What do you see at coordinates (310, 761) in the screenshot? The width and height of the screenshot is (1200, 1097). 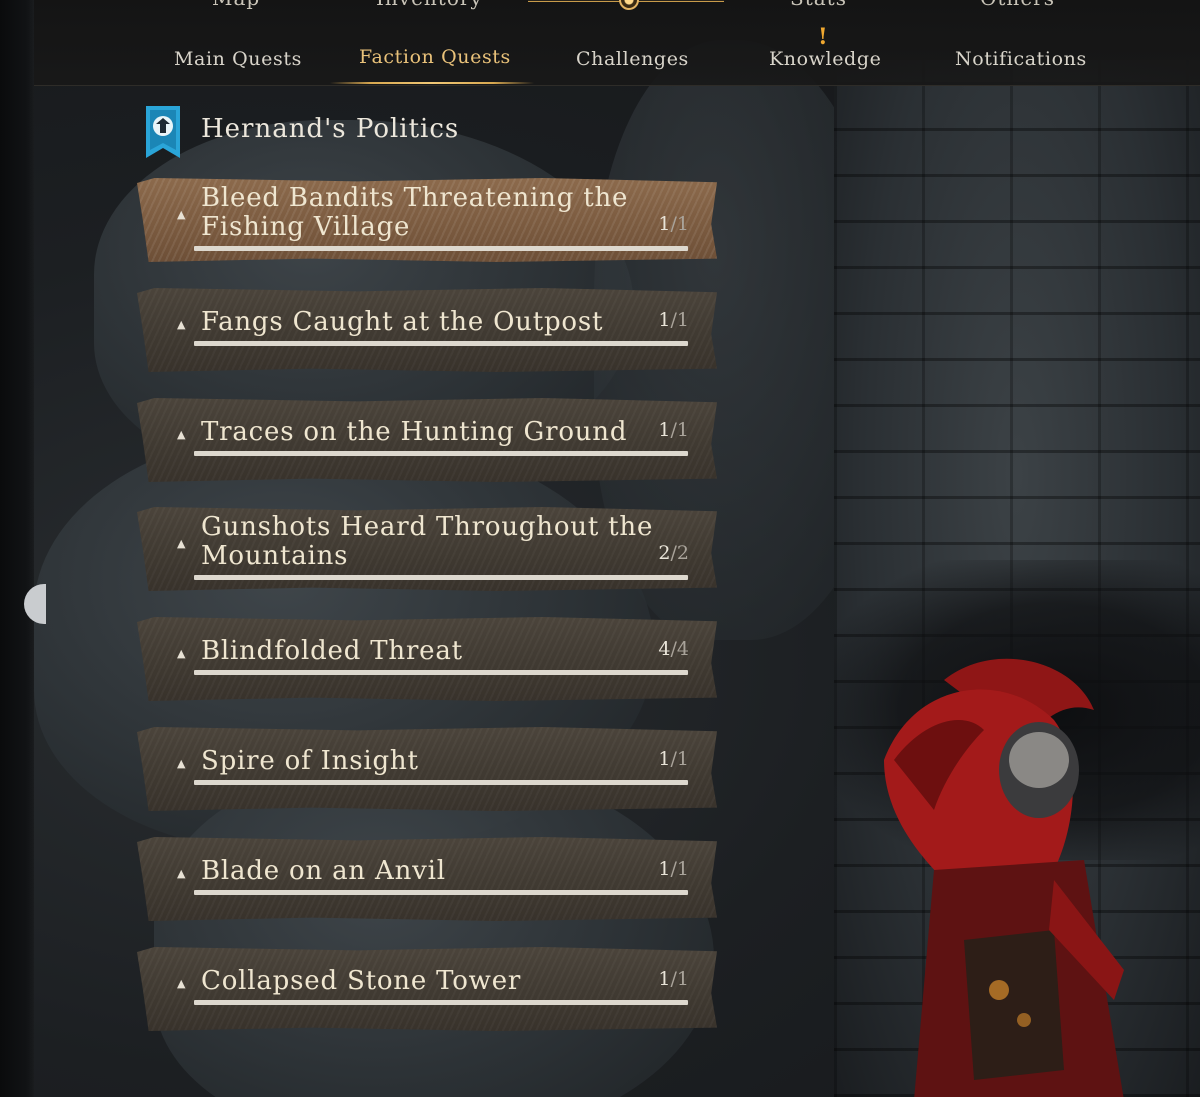 I see `quest-name: Spire of Insight` at bounding box center [310, 761].